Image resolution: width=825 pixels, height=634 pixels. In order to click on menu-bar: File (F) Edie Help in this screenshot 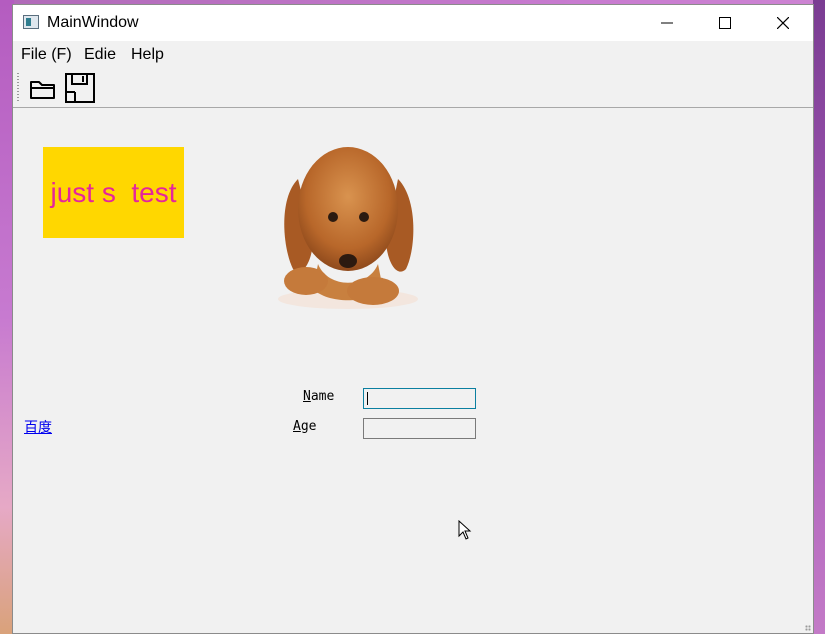, I will do `click(413, 54)`.